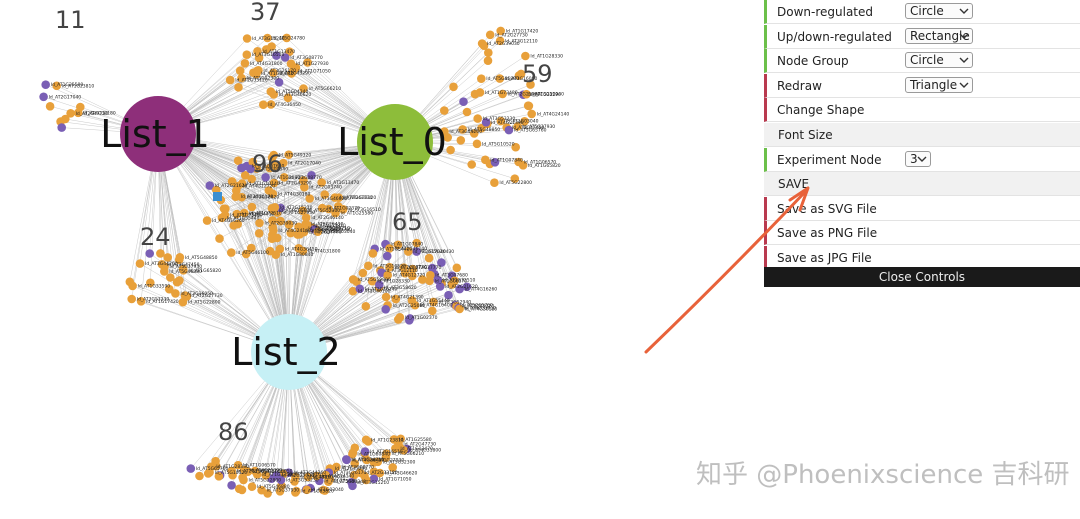 The image size is (1080, 519). I want to click on gene-label: Id_AT3G15210, so click(268, 39).